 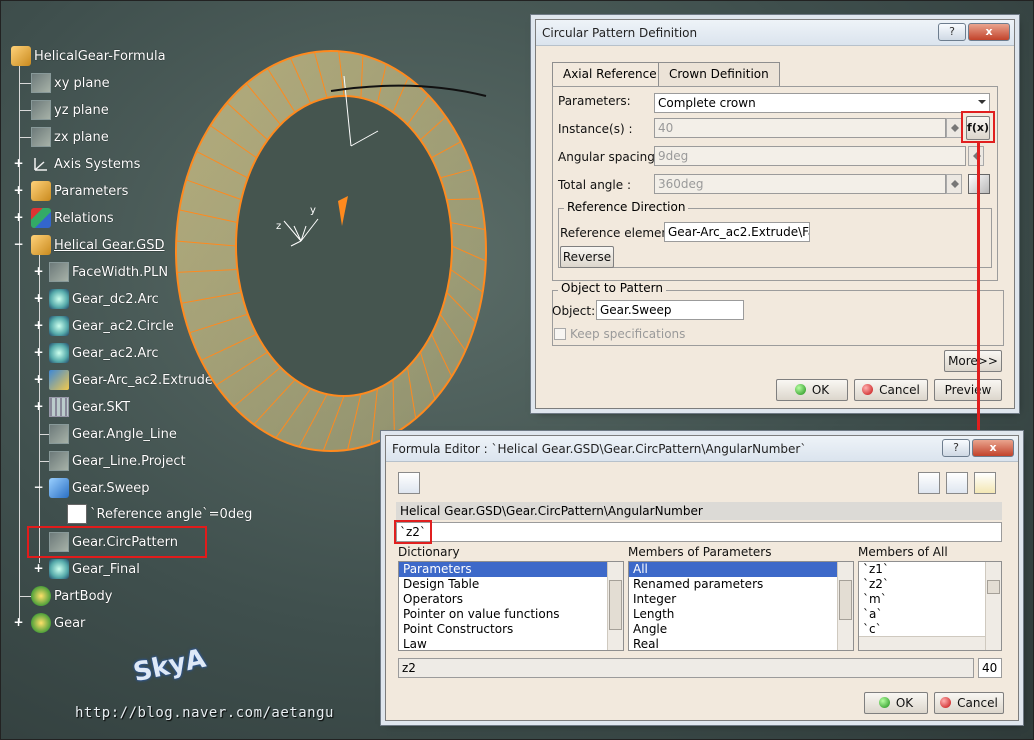 I want to click on tree-root: HelicalGear-Formula, so click(x=88, y=56).